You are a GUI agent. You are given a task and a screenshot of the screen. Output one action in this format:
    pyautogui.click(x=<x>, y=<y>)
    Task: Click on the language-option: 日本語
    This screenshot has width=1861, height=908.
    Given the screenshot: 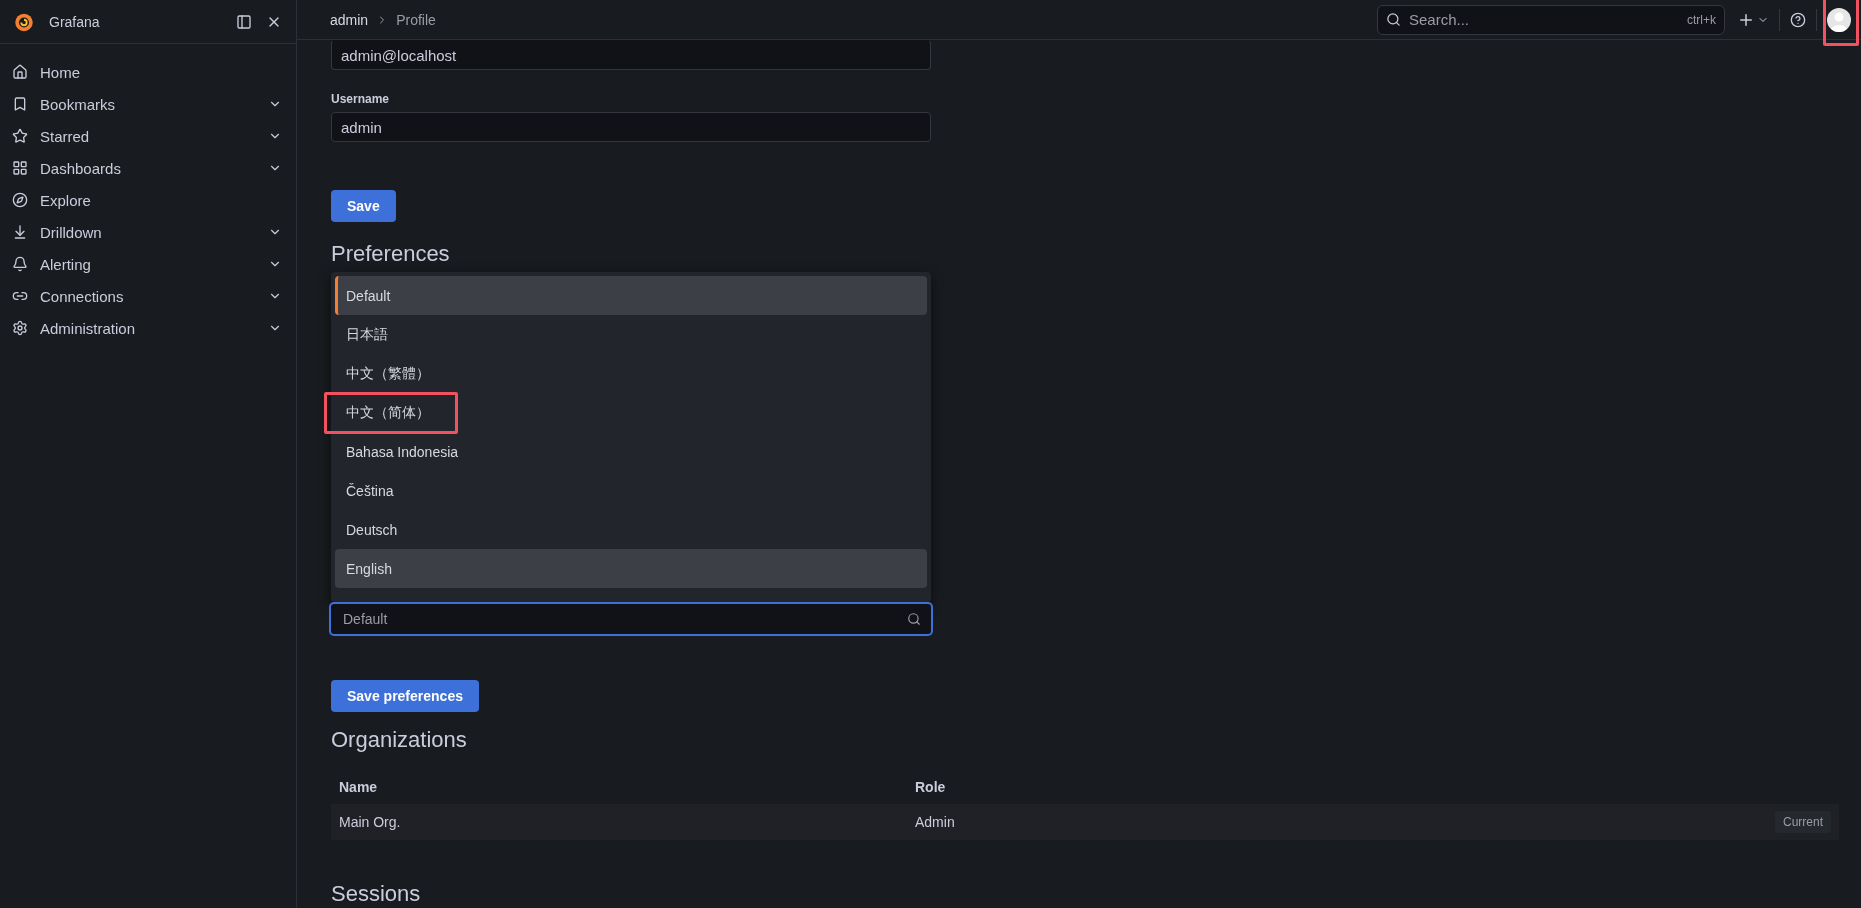 What is the action you would take?
    pyautogui.click(x=631, y=334)
    